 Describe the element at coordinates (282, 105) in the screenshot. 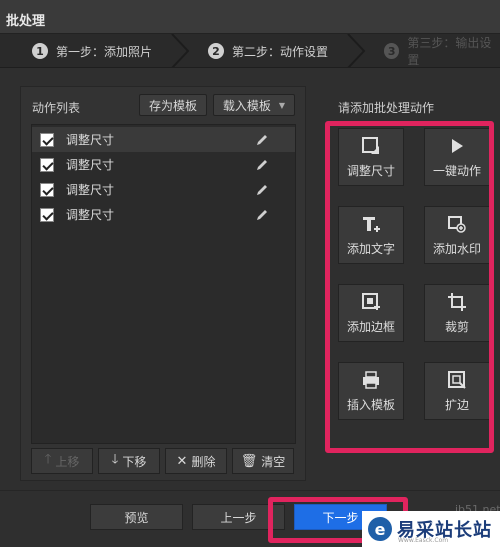

I see `dropdown-caret-icon: ▼` at that location.